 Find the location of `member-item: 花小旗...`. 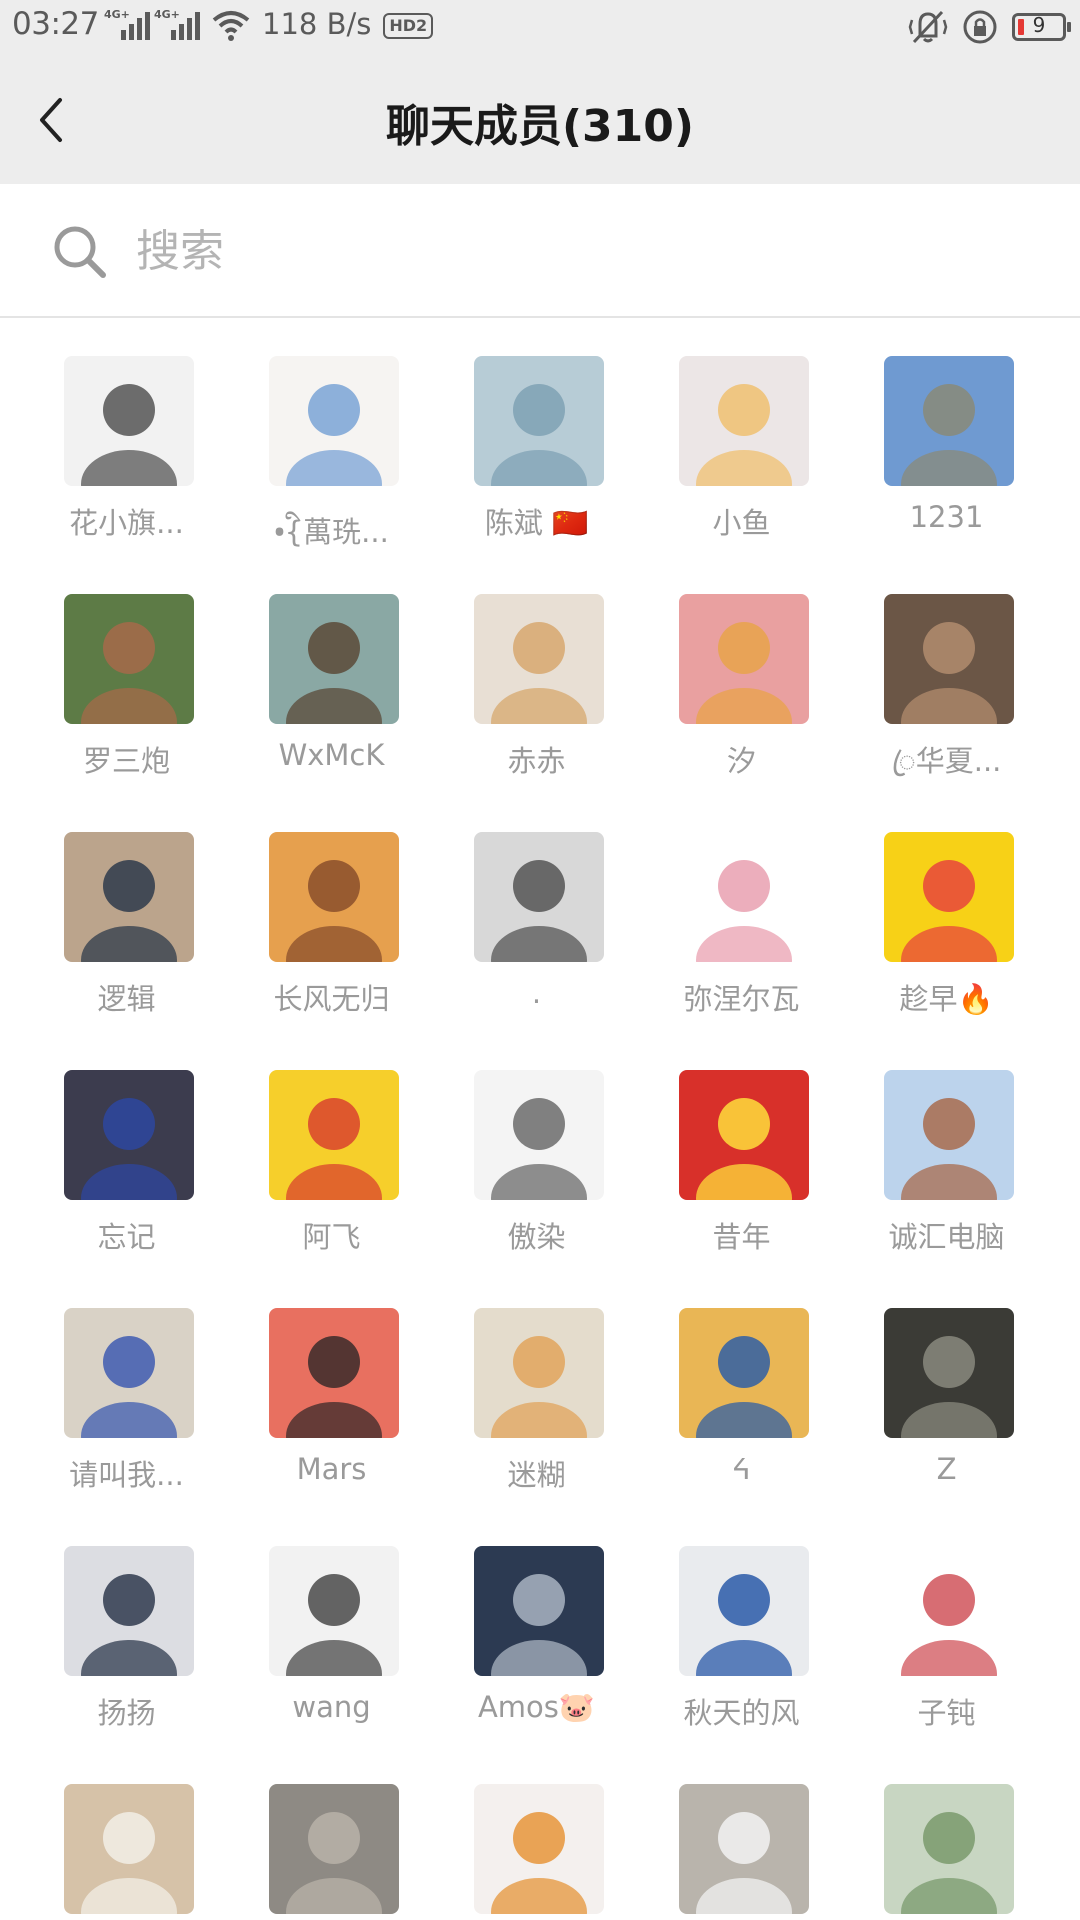

member-item: 花小旗... is located at coordinates (126, 466).